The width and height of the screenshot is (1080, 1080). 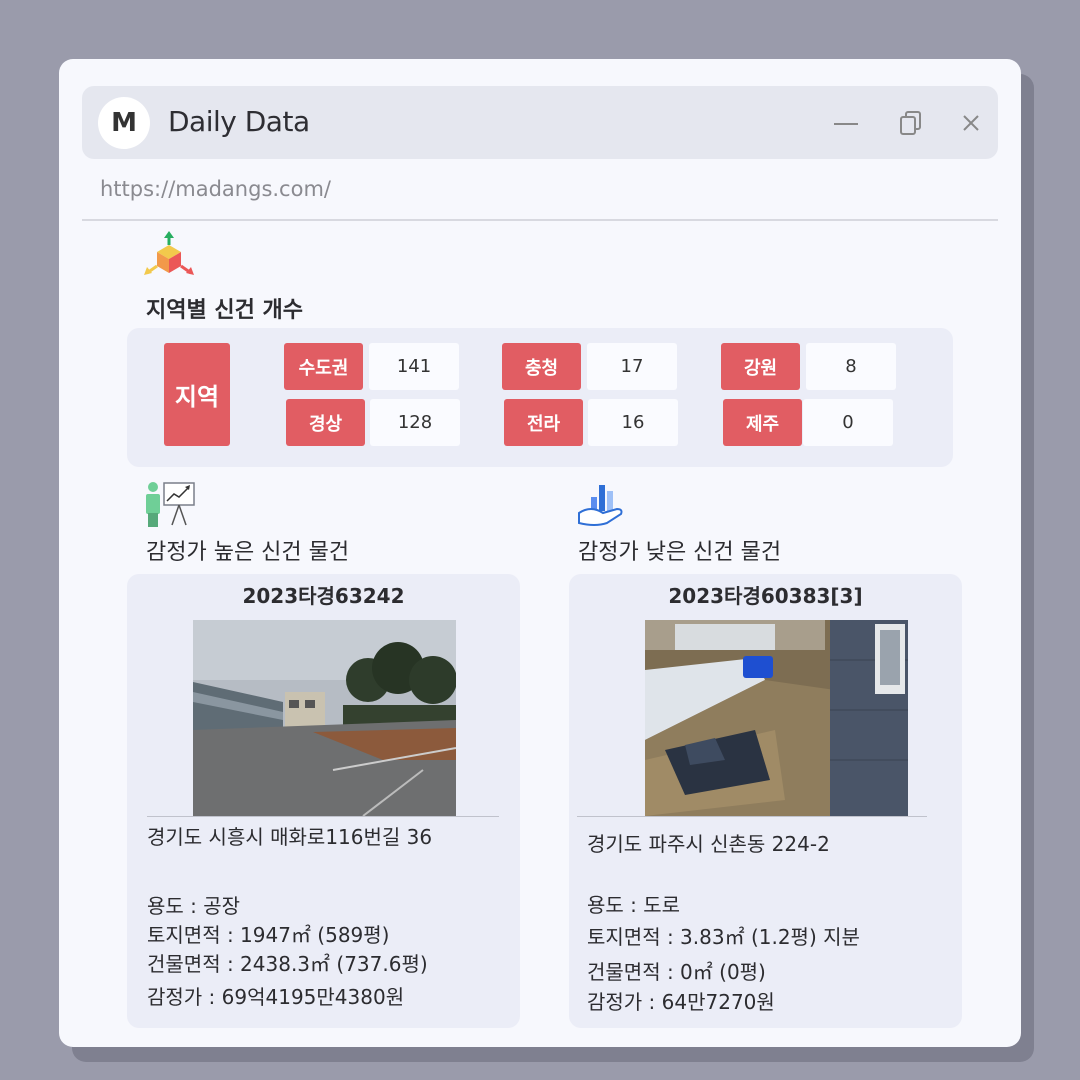 I want to click on property-address: 경기도 파주시 신촌동 224-2, so click(x=708, y=844).